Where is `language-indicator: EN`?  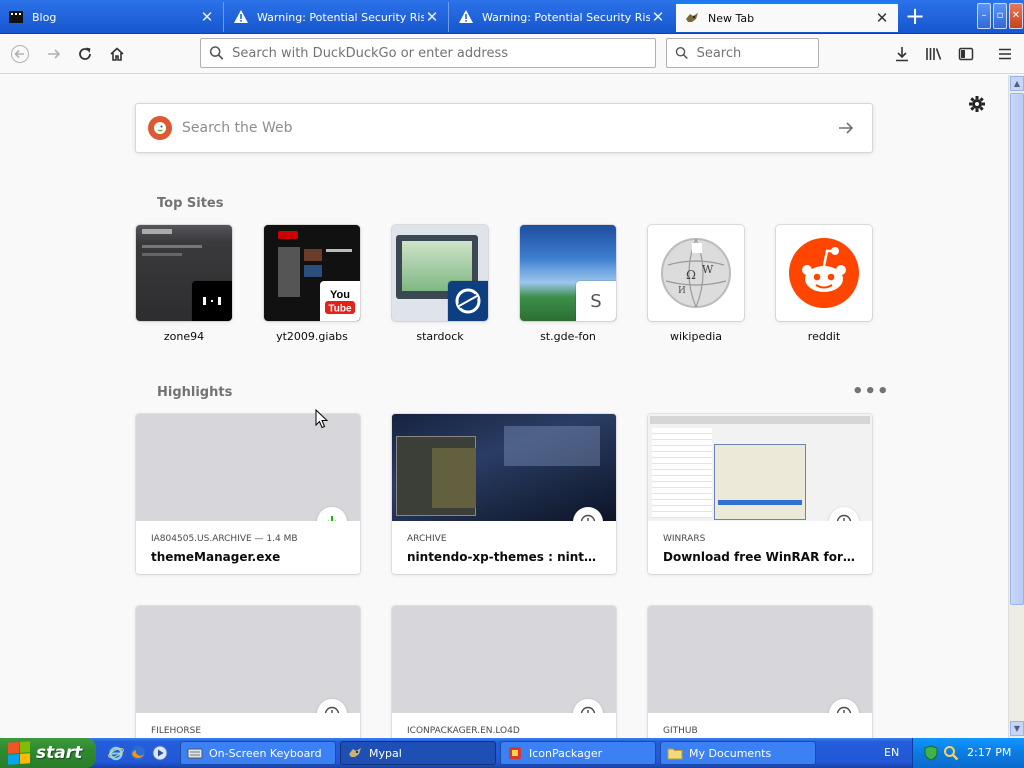
language-indicator: EN is located at coordinates (891, 752).